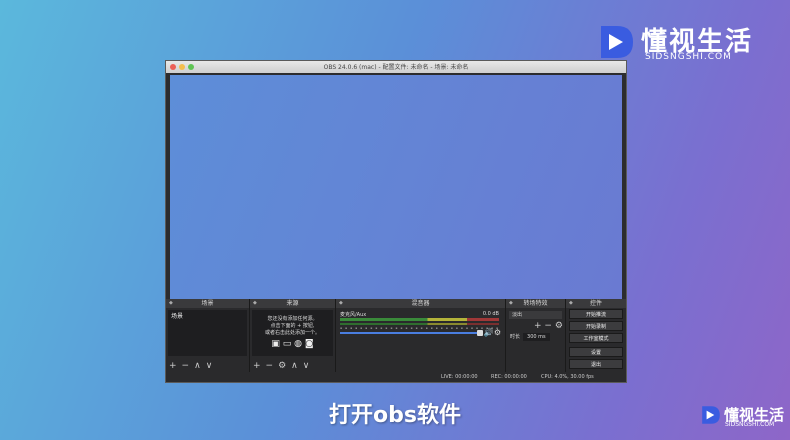 Image resolution: width=790 pixels, height=440 pixels. I want to click on window-title: OBS 24.0.6 (mac) - 配置文件: 未命名 - 场景: 未命名, so click(396, 67).